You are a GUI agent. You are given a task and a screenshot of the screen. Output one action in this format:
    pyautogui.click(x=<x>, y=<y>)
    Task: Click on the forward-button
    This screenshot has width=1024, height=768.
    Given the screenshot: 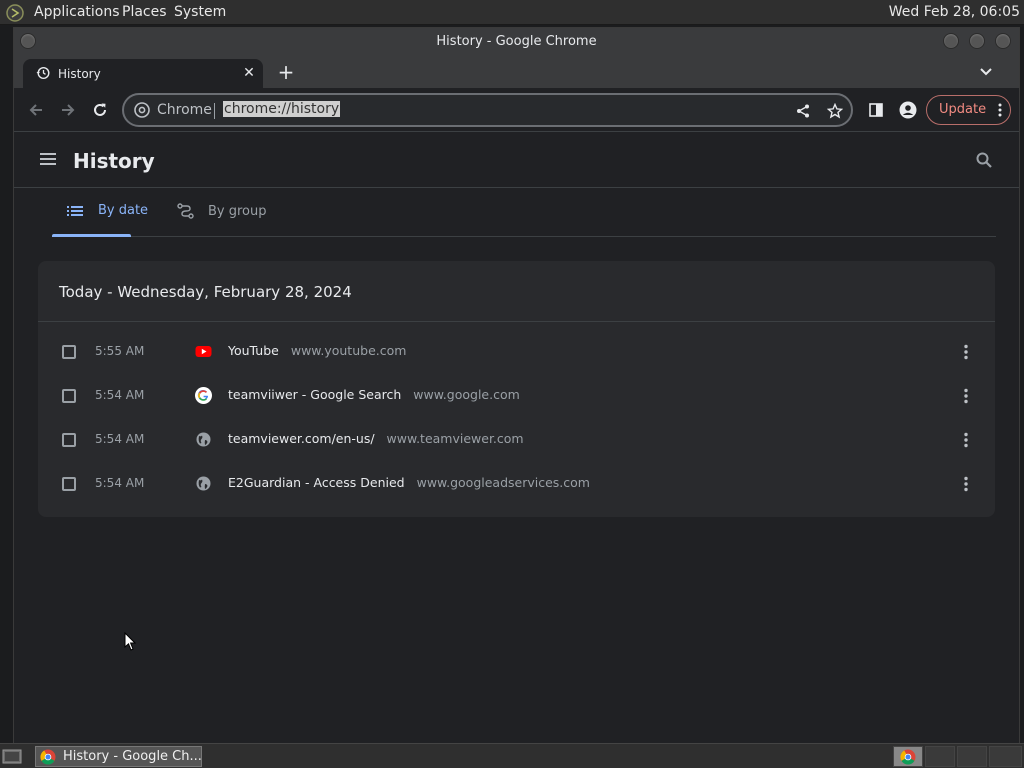 What is the action you would take?
    pyautogui.click(x=68, y=110)
    